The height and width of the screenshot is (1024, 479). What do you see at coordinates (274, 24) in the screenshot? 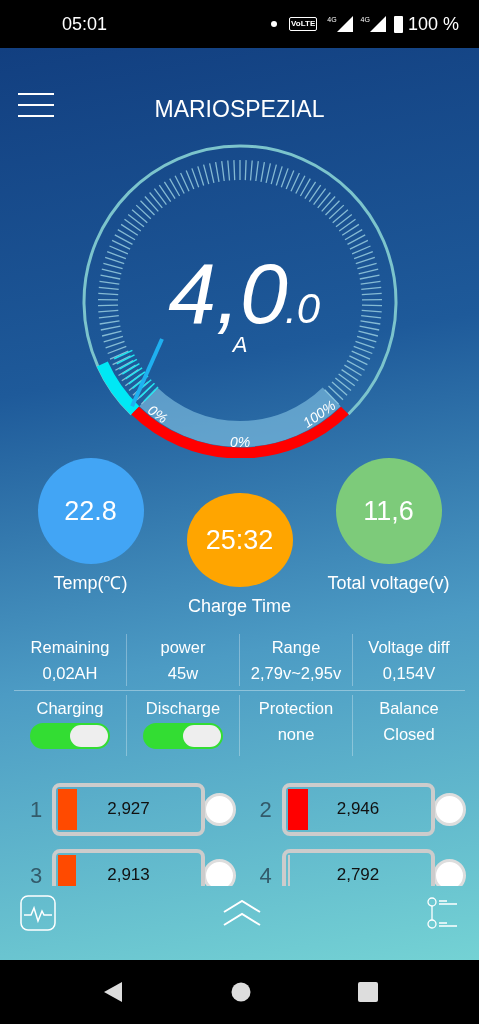
I see `notification-dot-icon` at bounding box center [274, 24].